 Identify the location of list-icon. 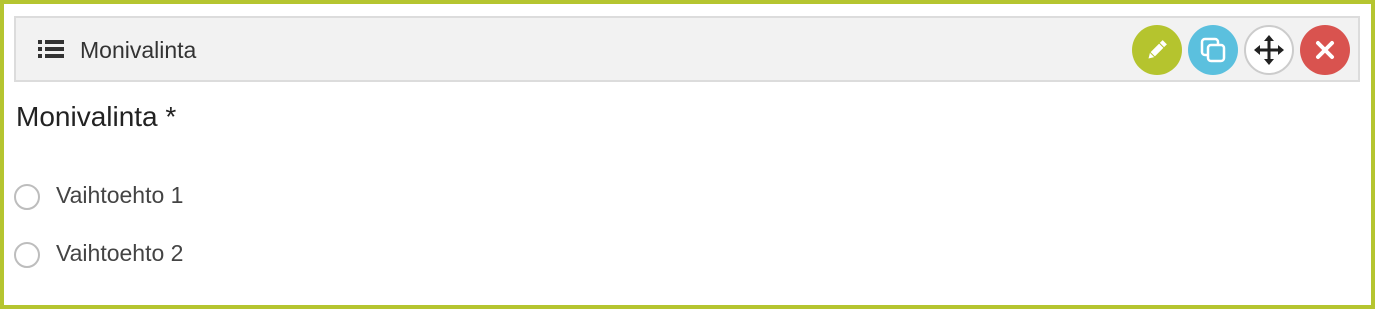
(51, 49).